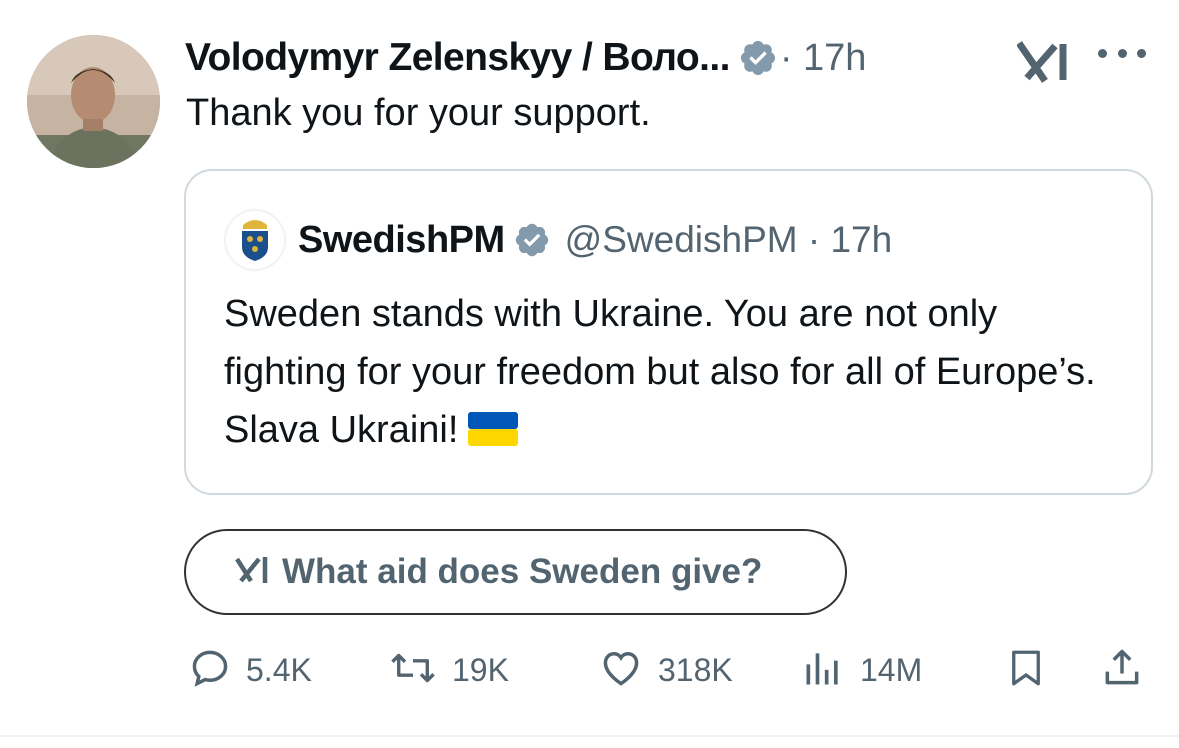 The image size is (1179, 748). What do you see at coordinates (255, 240) in the screenshot?
I see `quote-author-avatar` at bounding box center [255, 240].